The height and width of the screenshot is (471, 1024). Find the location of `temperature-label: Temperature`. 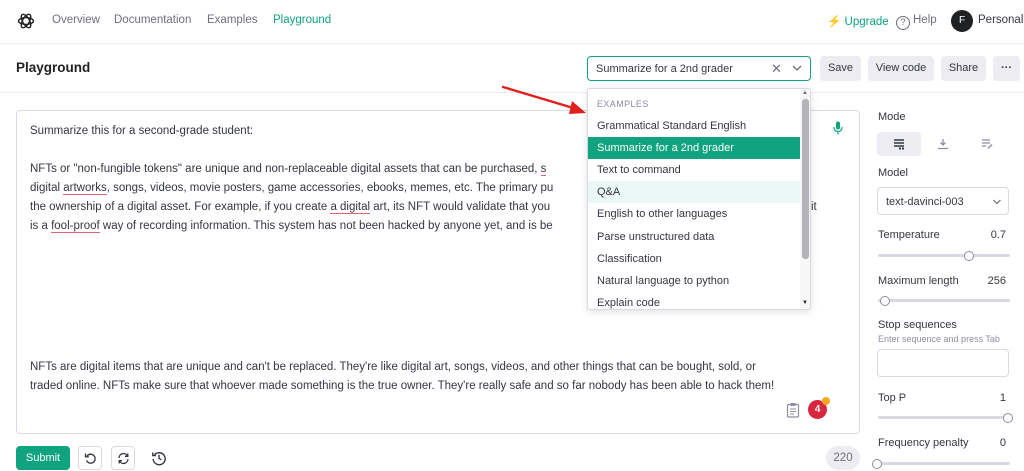

temperature-label: Temperature is located at coordinates (909, 235).